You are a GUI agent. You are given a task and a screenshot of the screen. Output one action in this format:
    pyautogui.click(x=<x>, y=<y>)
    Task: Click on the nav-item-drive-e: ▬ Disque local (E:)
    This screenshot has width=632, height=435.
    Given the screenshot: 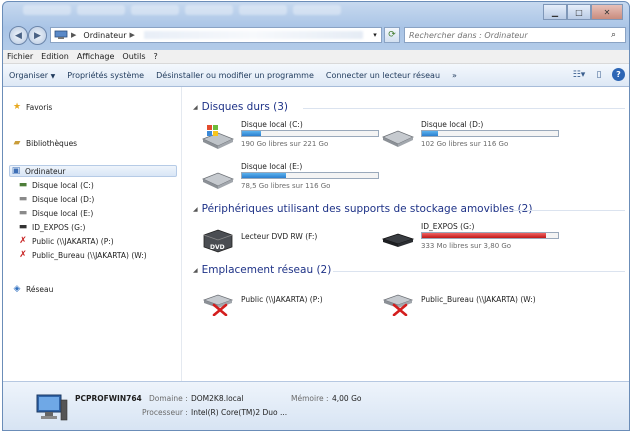 What is the action you would take?
    pyautogui.click(x=55, y=213)
    